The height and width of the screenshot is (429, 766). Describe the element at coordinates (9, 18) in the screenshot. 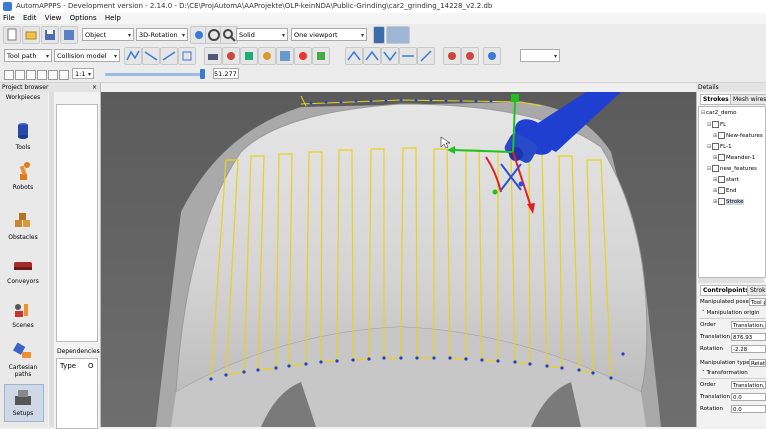

I see `menu-file: File` at that location.